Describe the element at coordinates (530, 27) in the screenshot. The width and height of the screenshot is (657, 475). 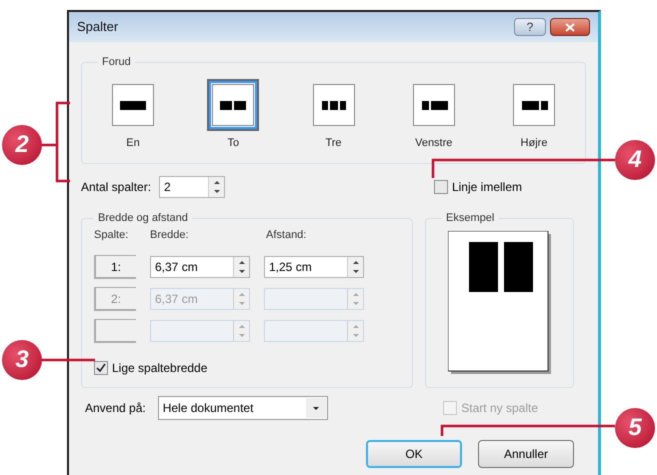
I see `help-button: ?` at that location.